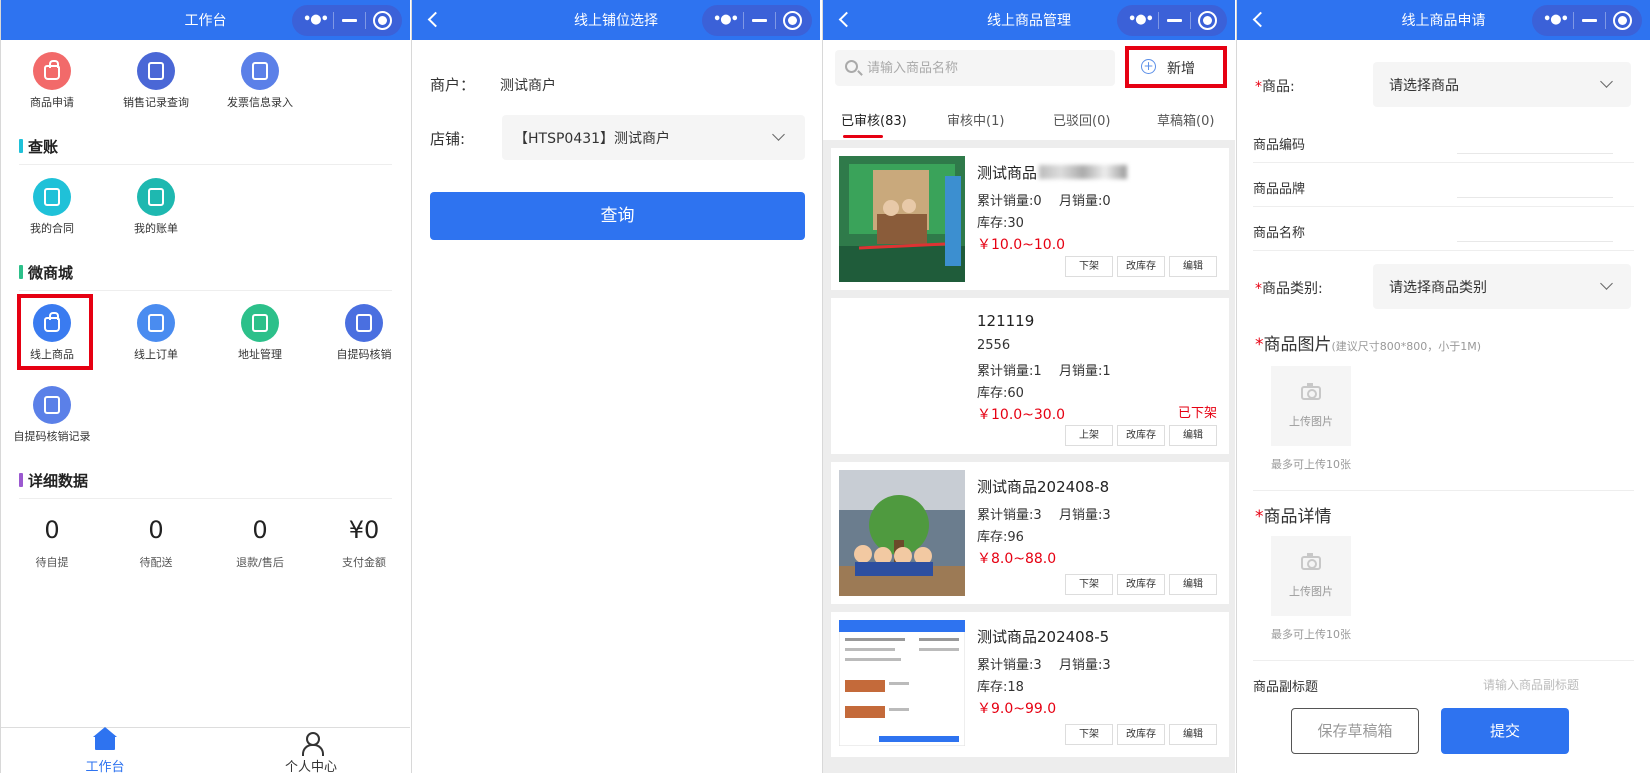 Image resolution: width=1650 pixels, height=773 pixels. What do you see at coordinates (1535, 229) in the screenshot?
I see `name-field` at bounding box center [1535, 229].